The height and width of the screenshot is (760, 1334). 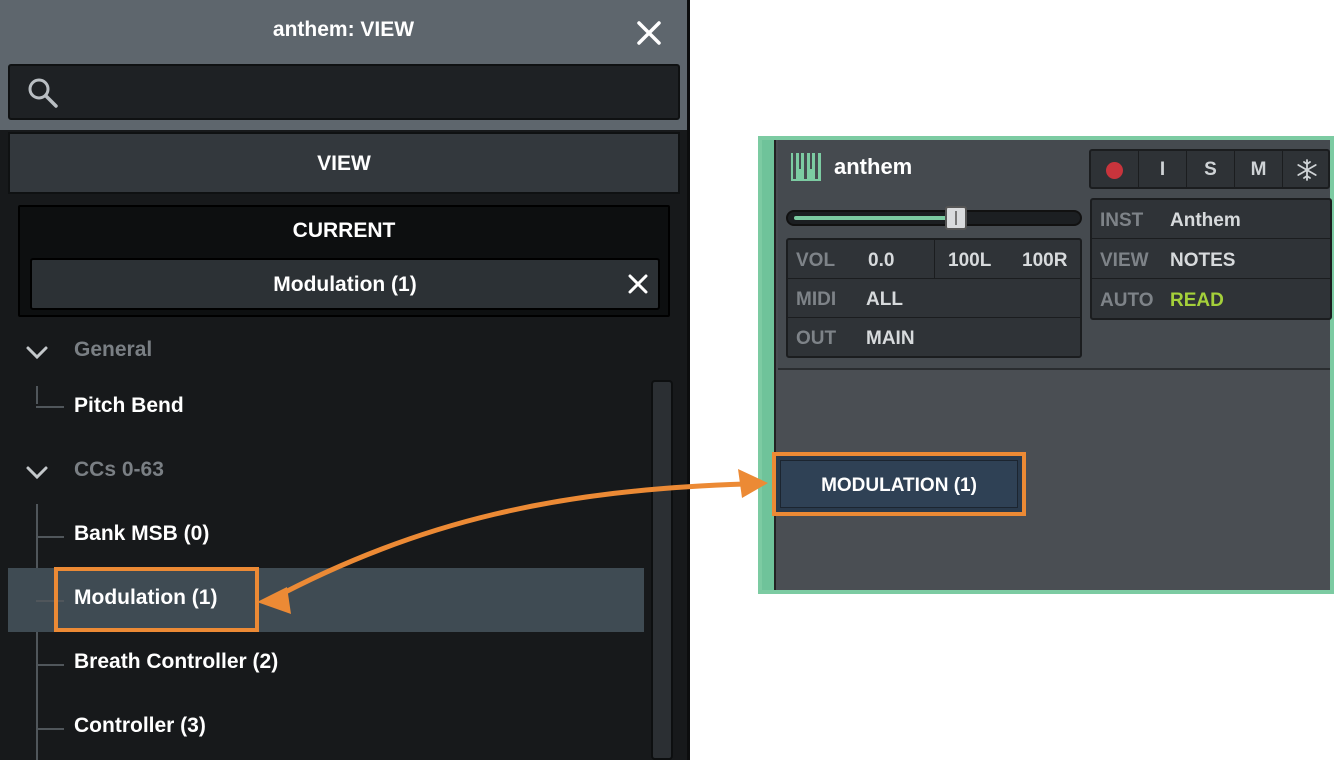 What do you see at coordinates (142, 533) in the screenshot?
I see `tree-item-label: Bank MSB (0)` at bounding box center [142, 533].